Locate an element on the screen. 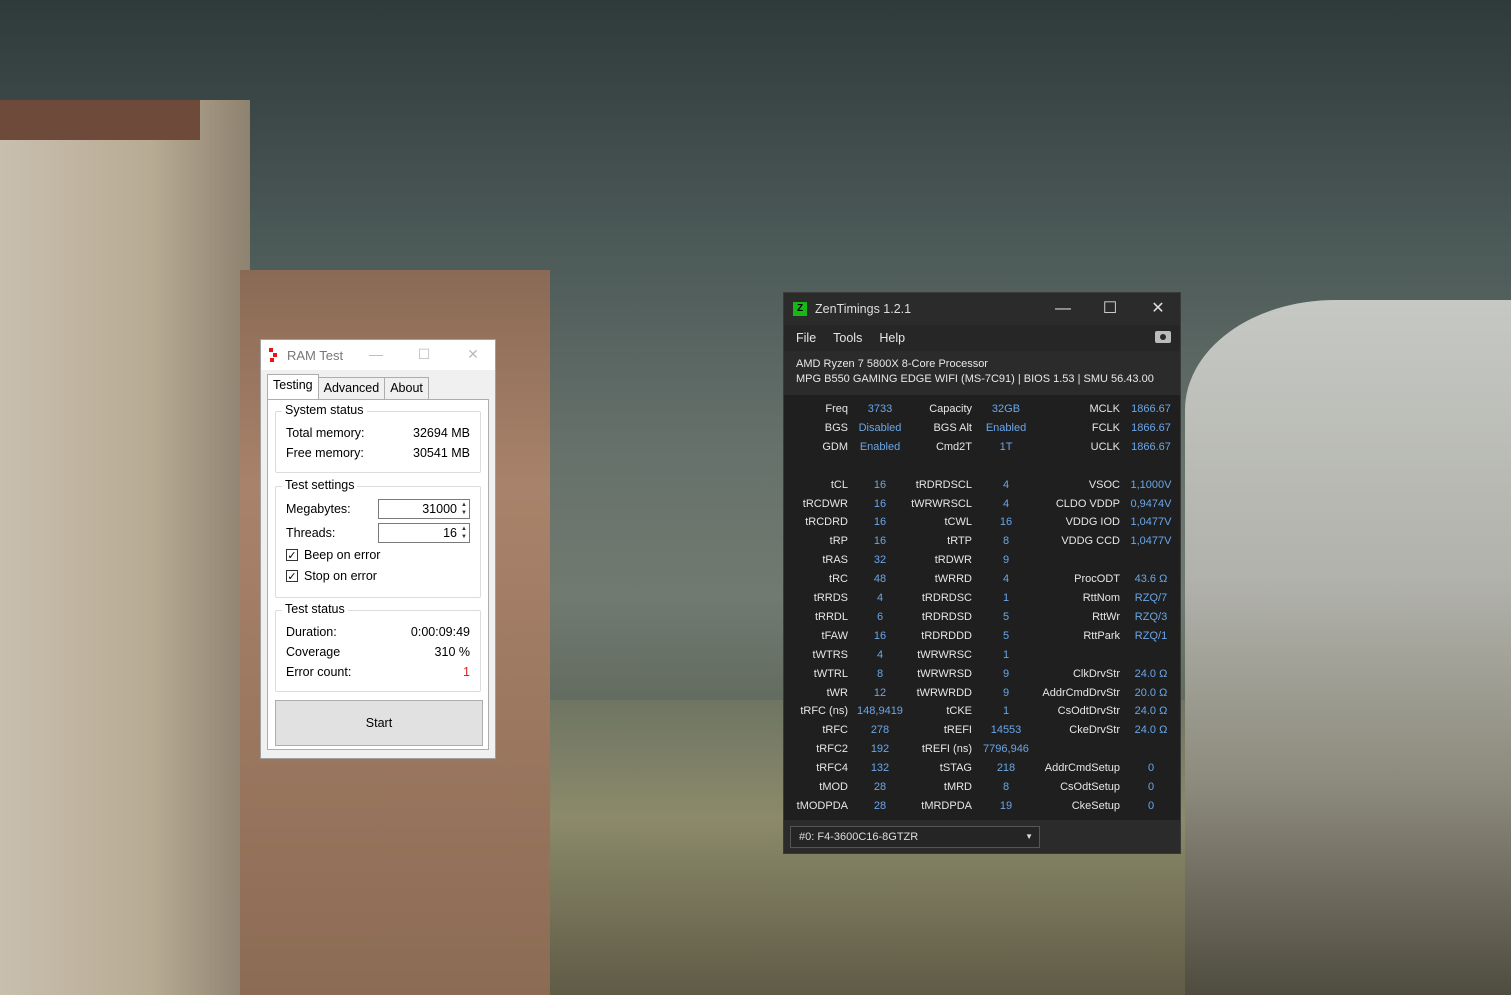 The height and width of the screenshot is (995, 1511). timing-label: CkeDrvStr is located at coordinates (1094, 730).